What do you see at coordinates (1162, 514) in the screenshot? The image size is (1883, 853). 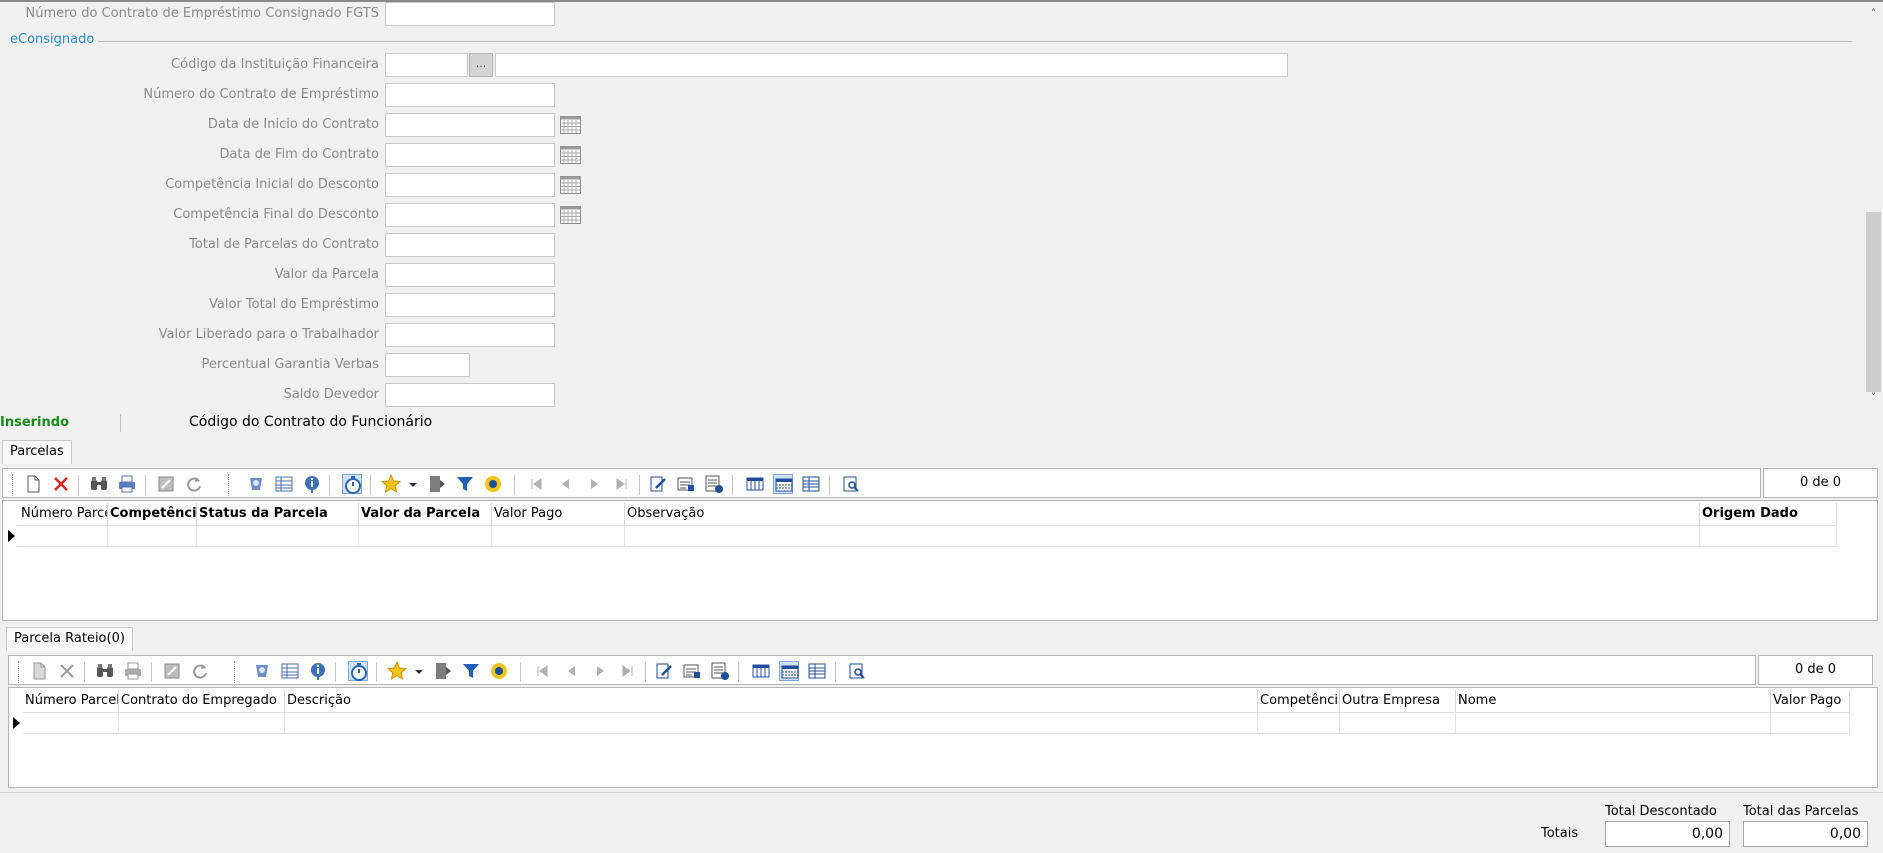 I see `col-observacao: Observação` at bounding box center [1162, 514].